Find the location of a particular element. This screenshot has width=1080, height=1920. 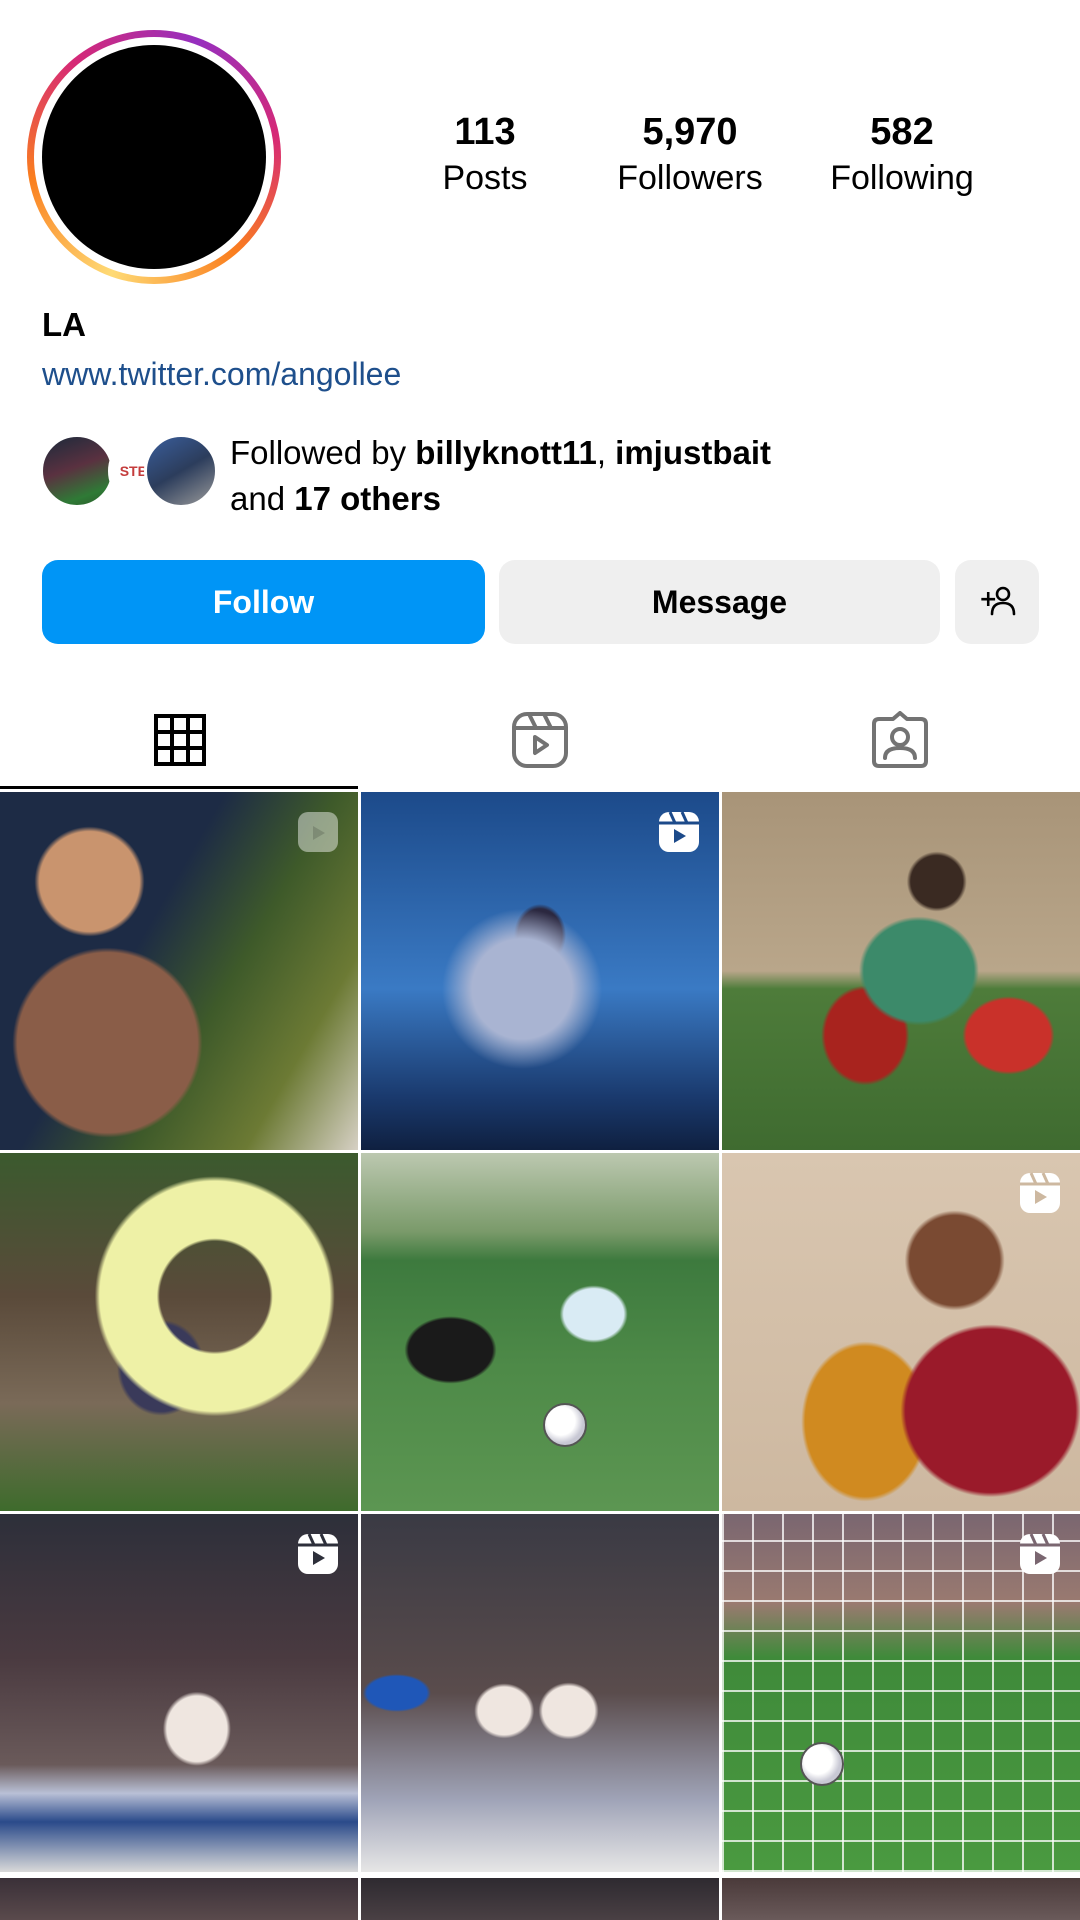

tab-reels is located at coordinates (540, 740).